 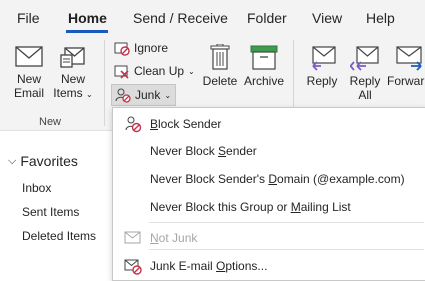 What do you see at coordinates (269, 124) in the screenshot?
I see `menu-item-block-sender: Block Sender` at bounding box center [269, 124].